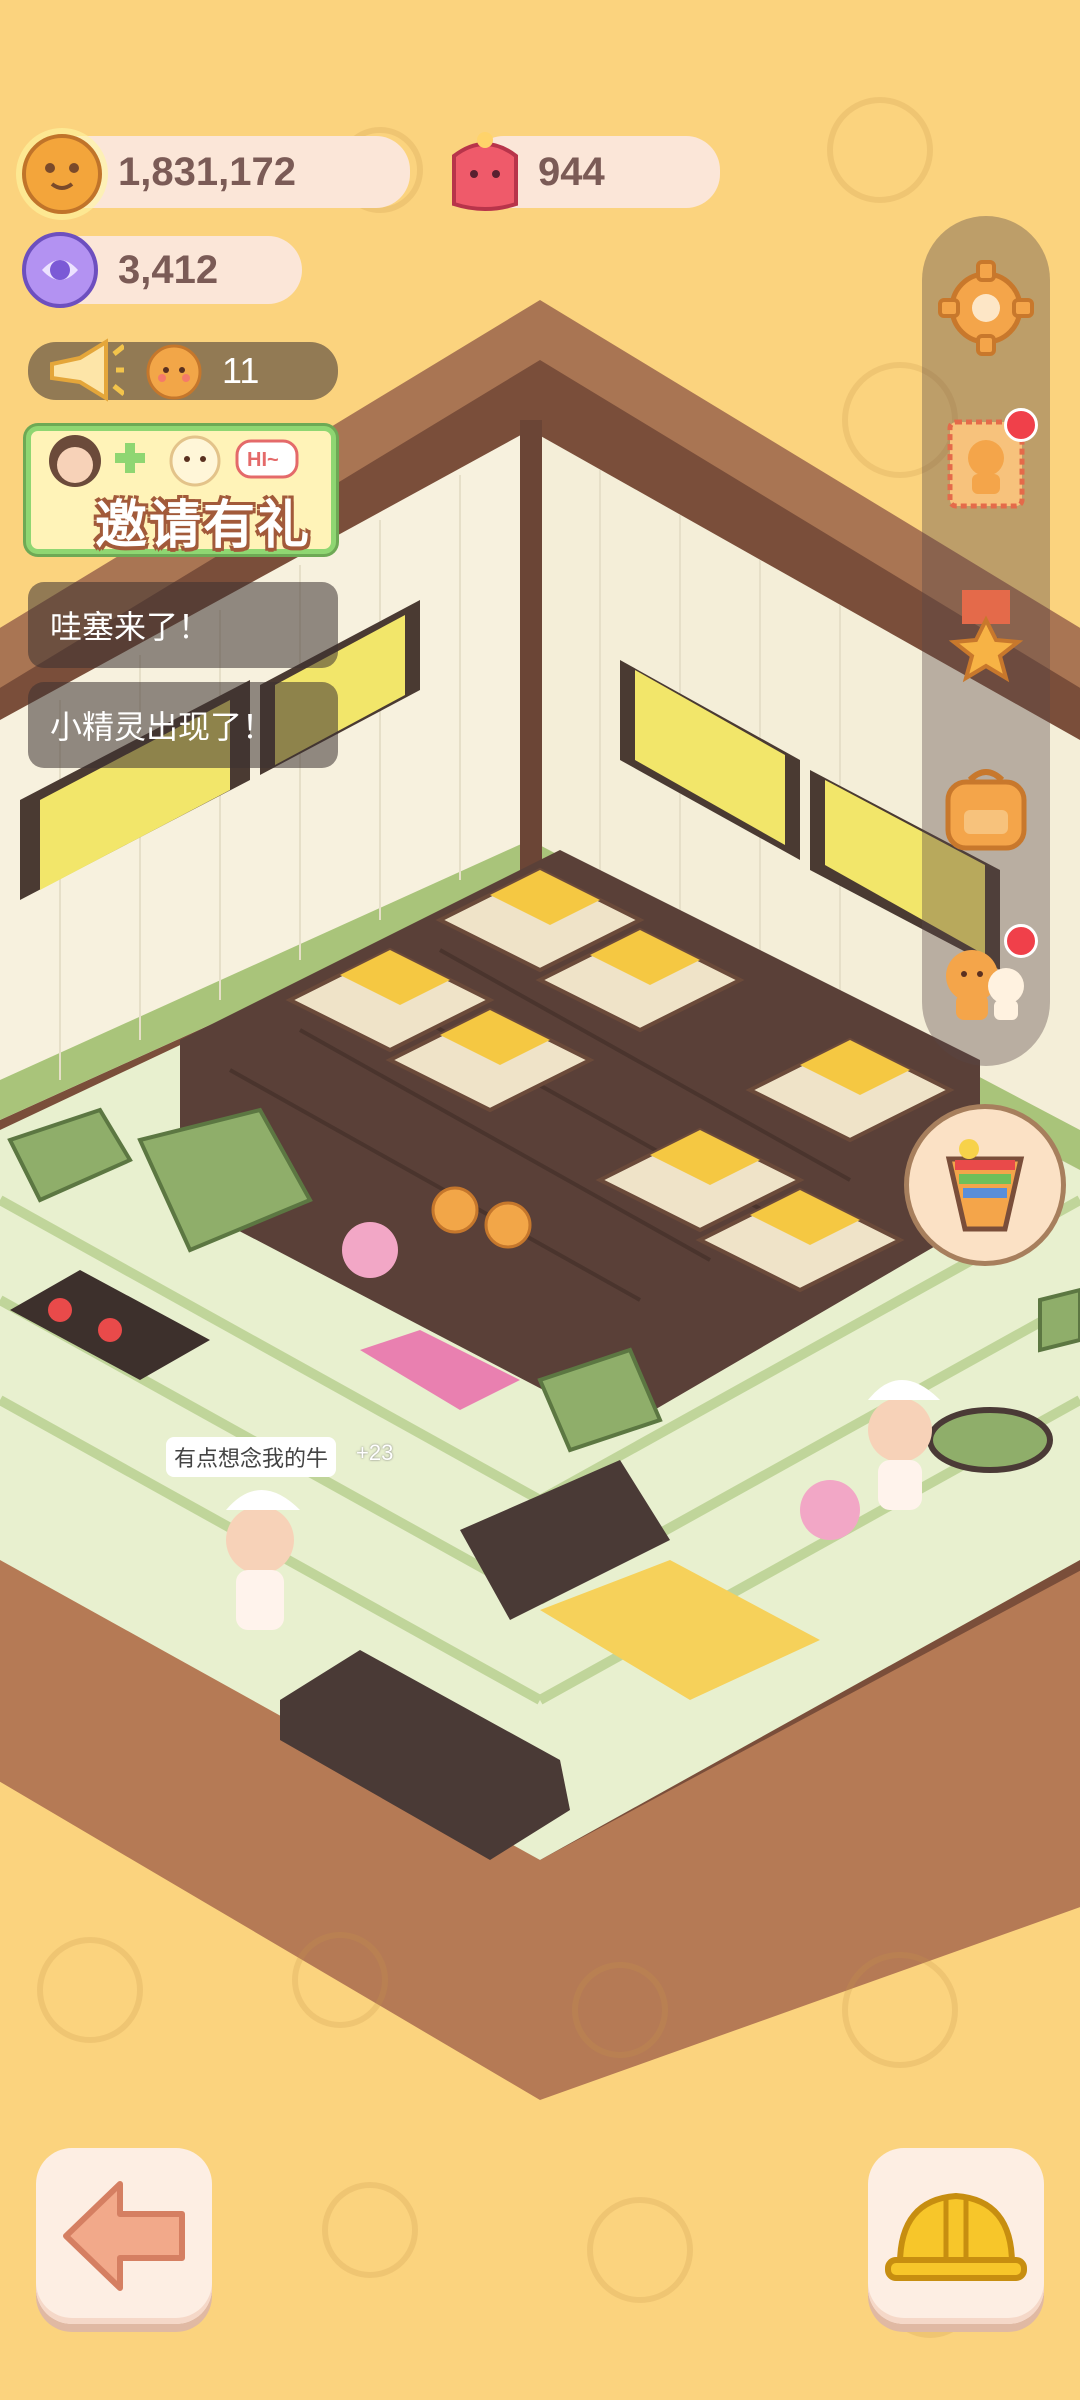 This screenshot has width=1080, height=2400. What do you see at coordinates (207, 171) in the screenshot?
I see `coins-value: 1,831,172` at bounding box center [207, 171].